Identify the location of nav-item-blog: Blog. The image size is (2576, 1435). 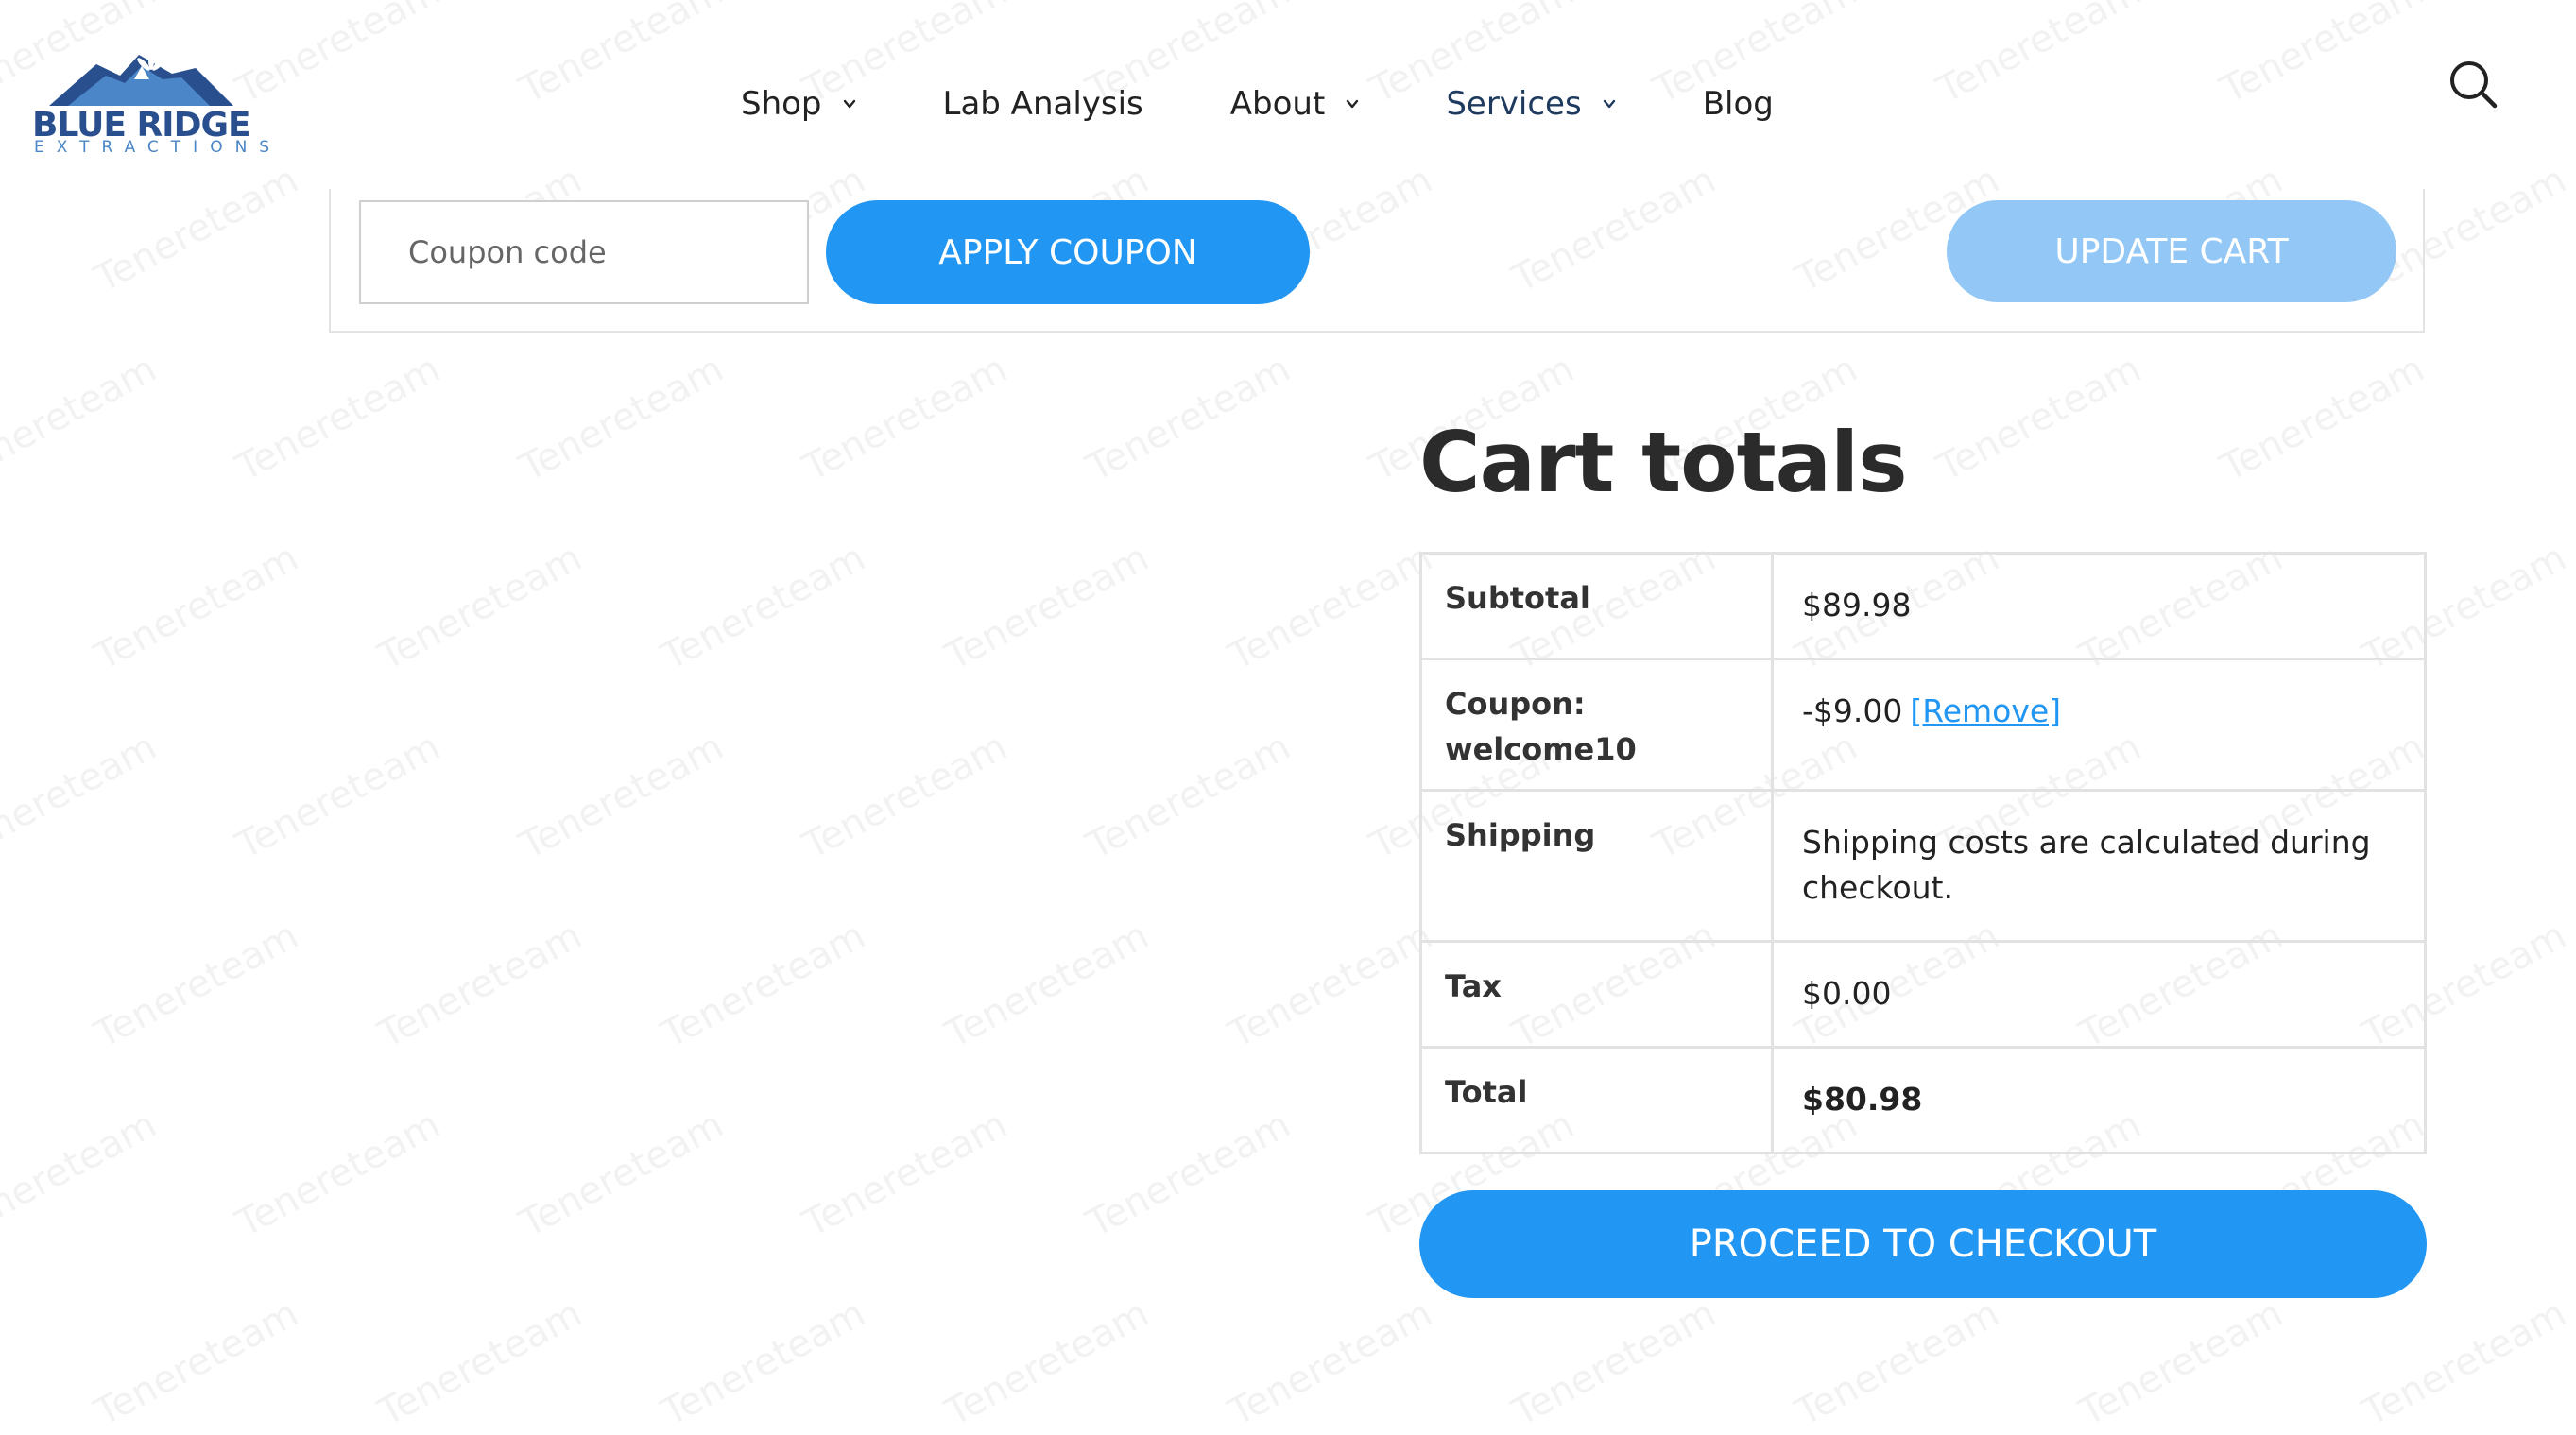
(1738, 104).